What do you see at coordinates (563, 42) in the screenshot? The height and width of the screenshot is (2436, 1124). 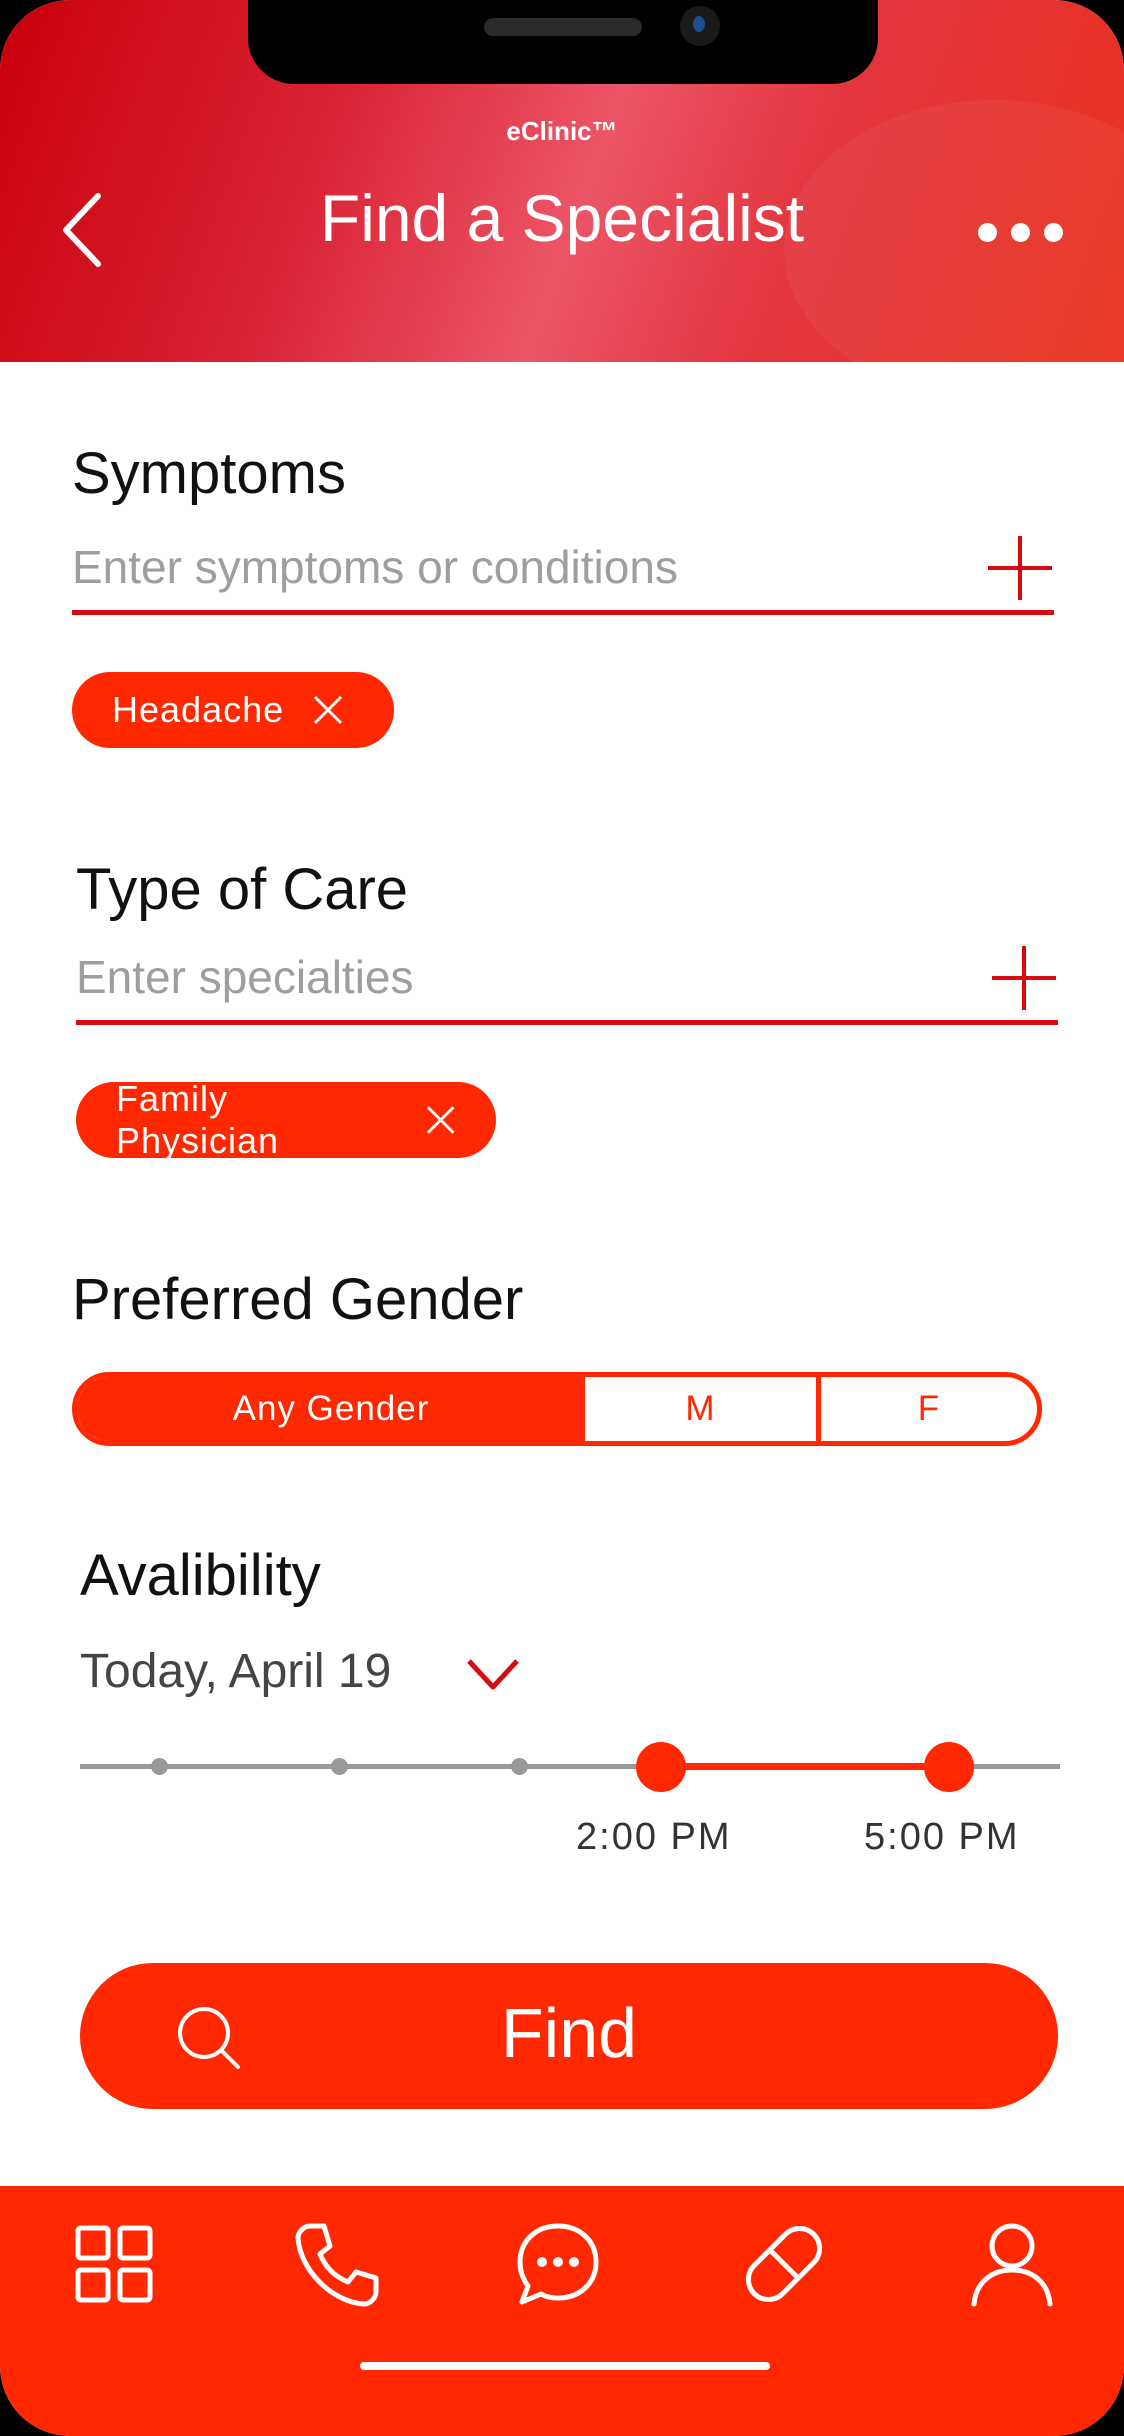 I see `device-notch` at bounding box center [563, 42].